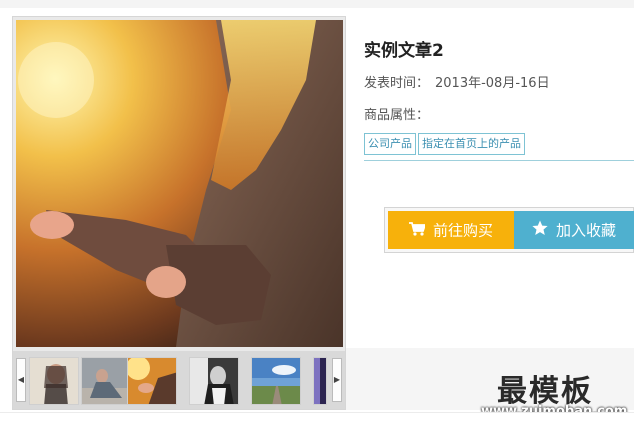 The image size is (634, 426). I want to click on thumbnail-strip: ◀ ▶, so click(179, 380).